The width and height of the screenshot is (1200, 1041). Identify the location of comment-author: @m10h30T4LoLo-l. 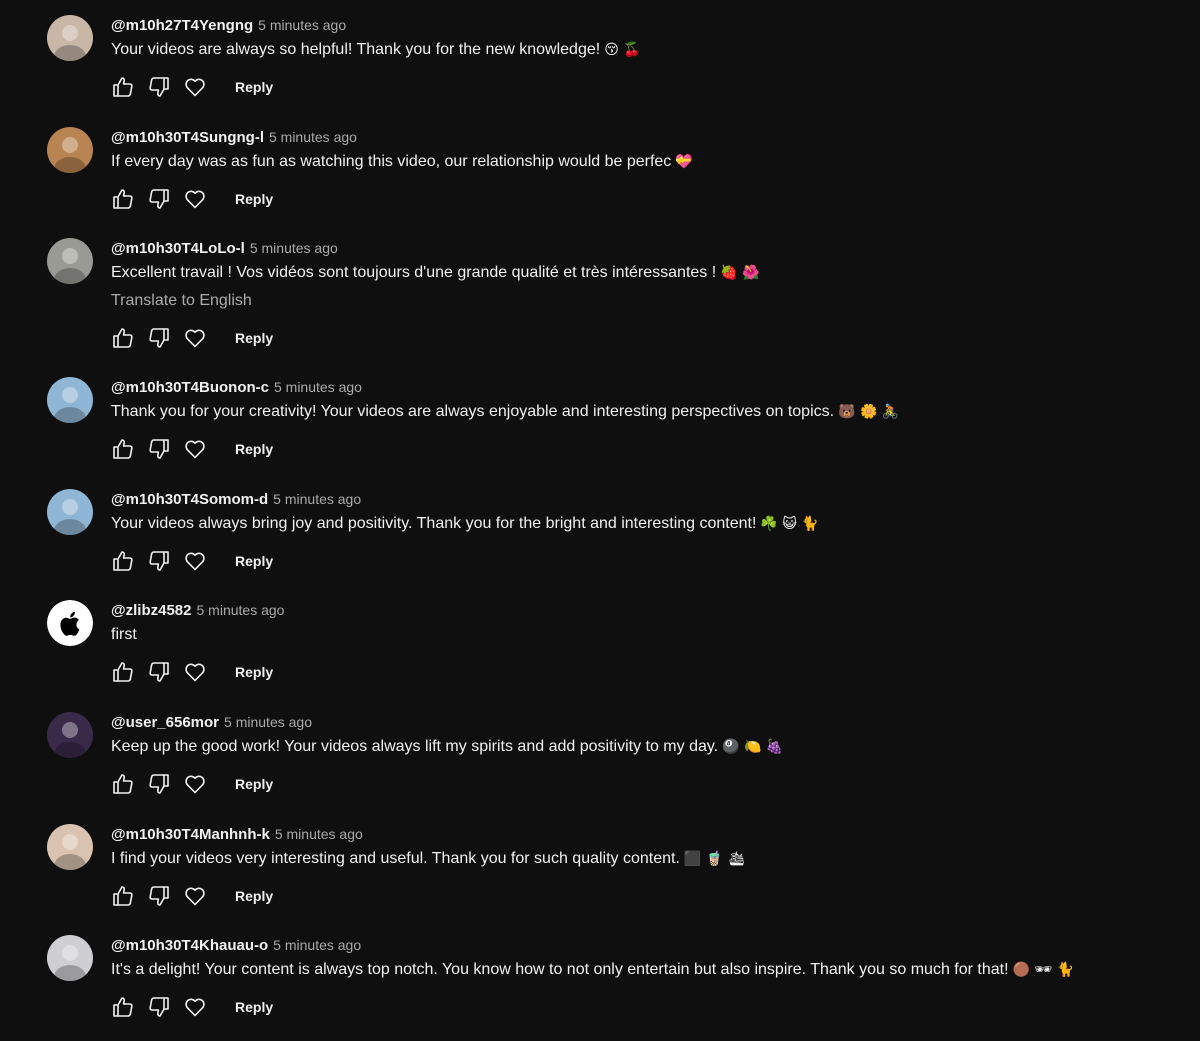
(178, 248).